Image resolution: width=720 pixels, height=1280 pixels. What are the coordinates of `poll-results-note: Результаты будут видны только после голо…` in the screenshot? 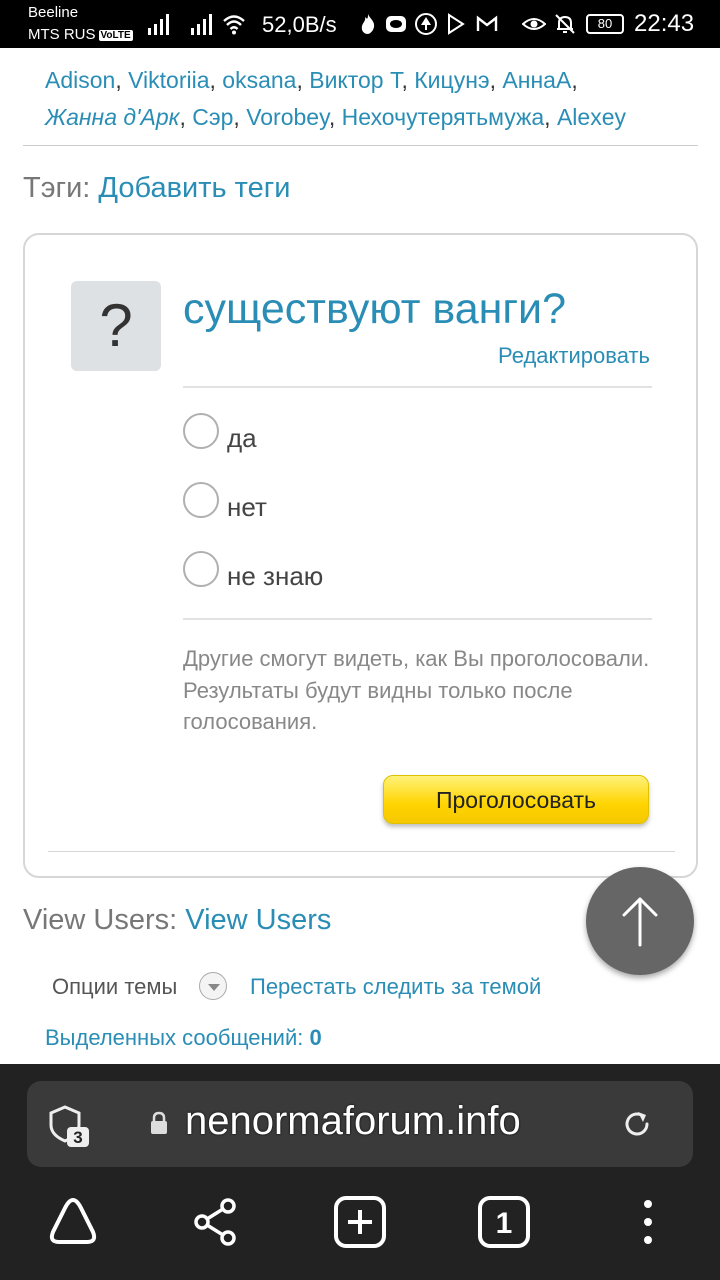 It's located at (378, 706).